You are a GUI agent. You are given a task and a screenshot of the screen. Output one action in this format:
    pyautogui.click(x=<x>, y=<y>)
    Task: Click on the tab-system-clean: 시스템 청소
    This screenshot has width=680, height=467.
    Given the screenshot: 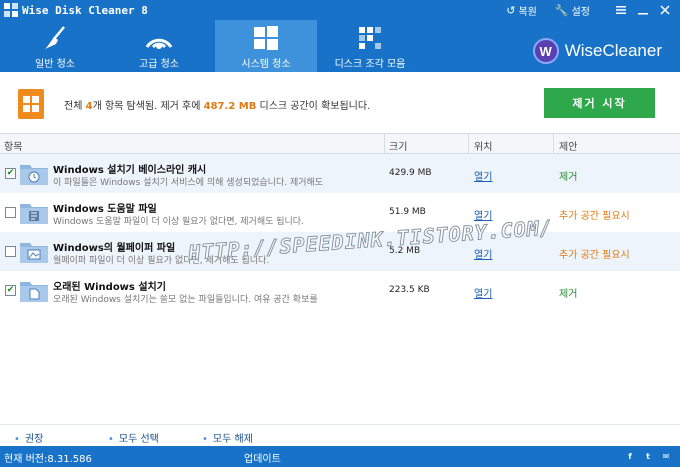 What is the action you would take?
    pyautogui.click(x=266, y=46)
    